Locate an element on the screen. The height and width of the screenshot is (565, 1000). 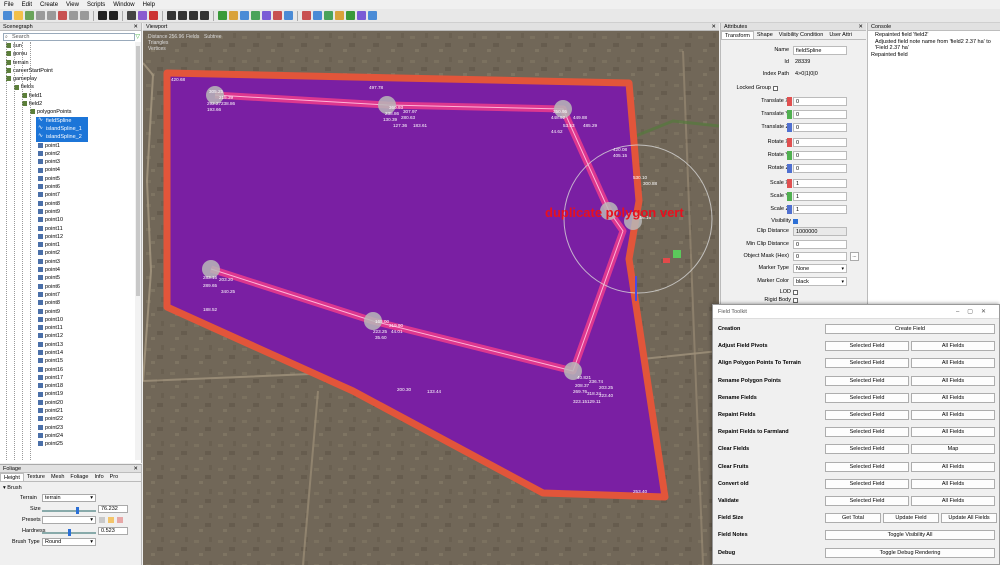
foliage-tab-info: Info is located at coordinates (98, 477).